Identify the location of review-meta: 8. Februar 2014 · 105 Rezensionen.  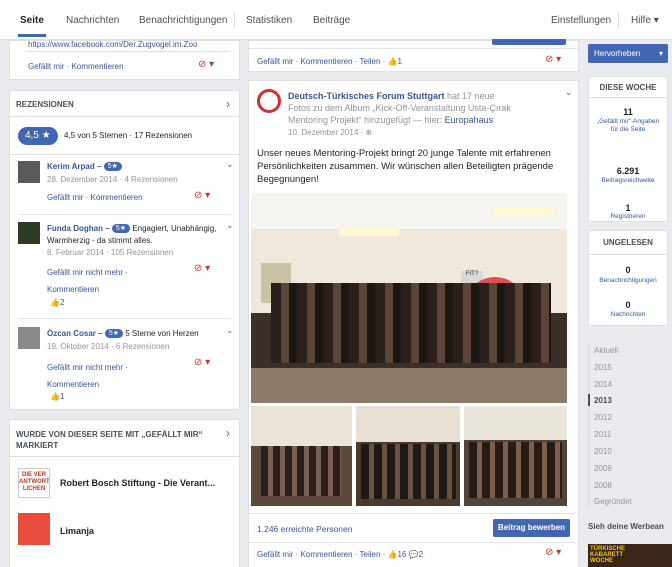
(110, 252).